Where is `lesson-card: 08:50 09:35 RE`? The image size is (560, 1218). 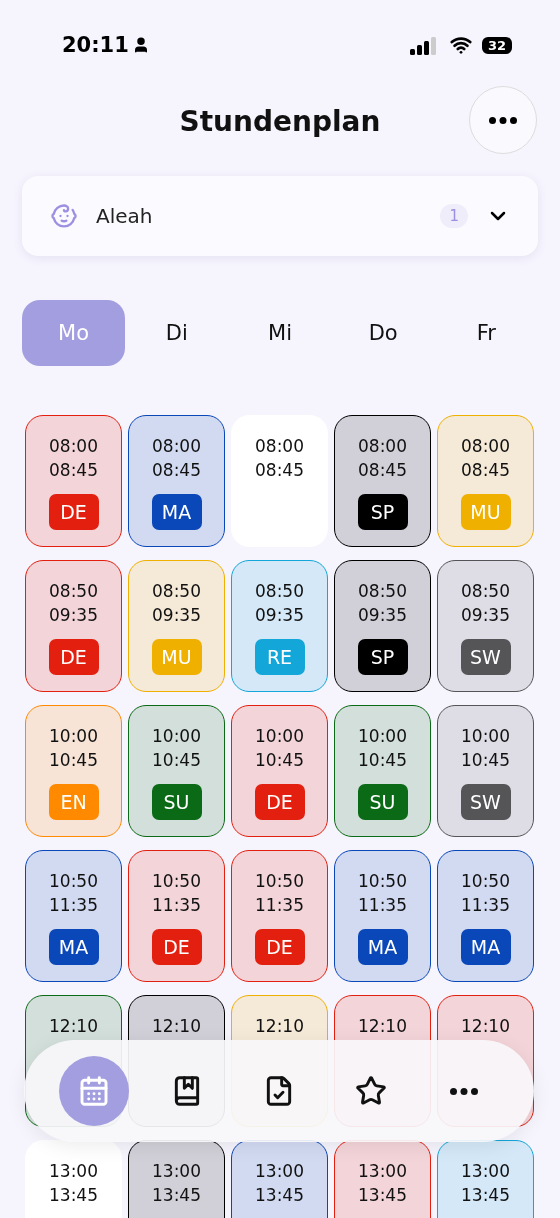 lesson-card: 08:50 09:35 RE is located at coordinates (279, 626).